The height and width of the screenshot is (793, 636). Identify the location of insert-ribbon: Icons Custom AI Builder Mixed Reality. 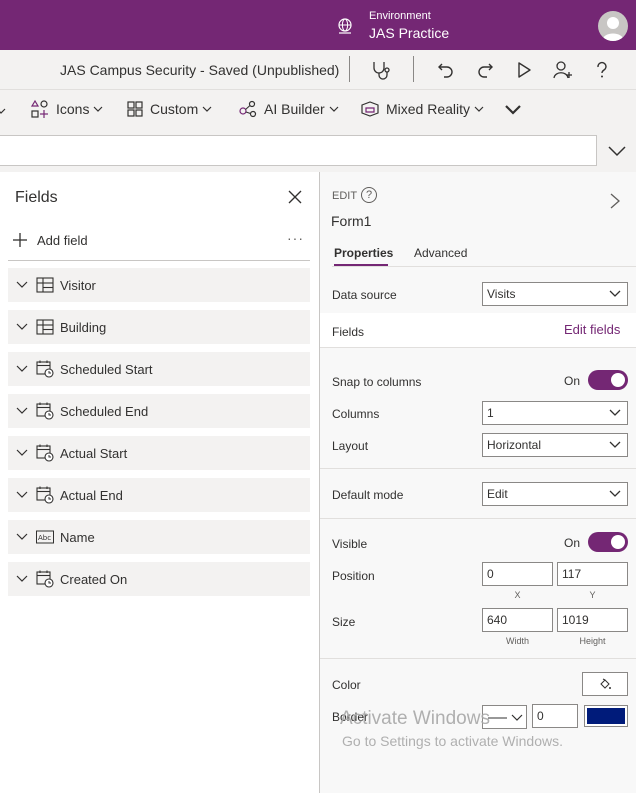
(318, 110).